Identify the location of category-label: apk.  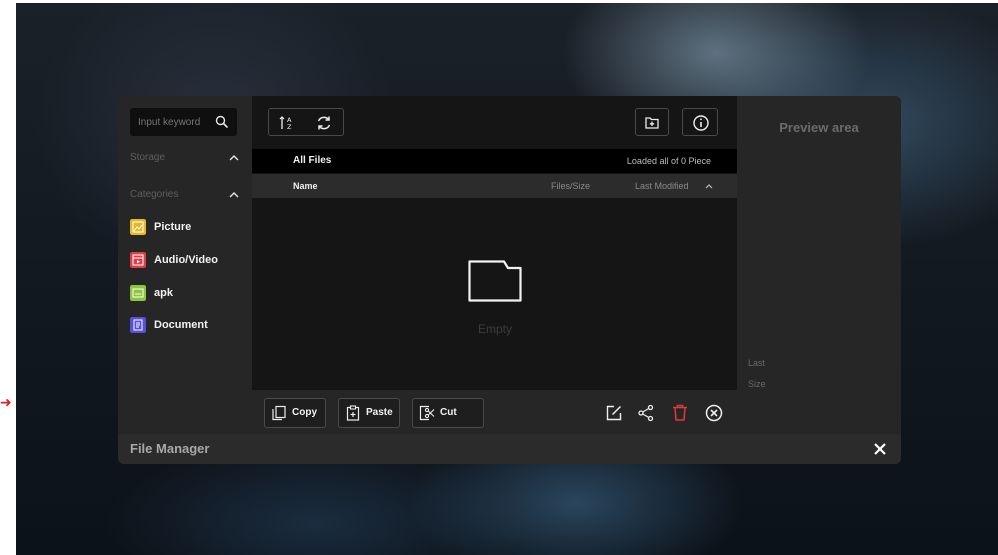
(163, 293).